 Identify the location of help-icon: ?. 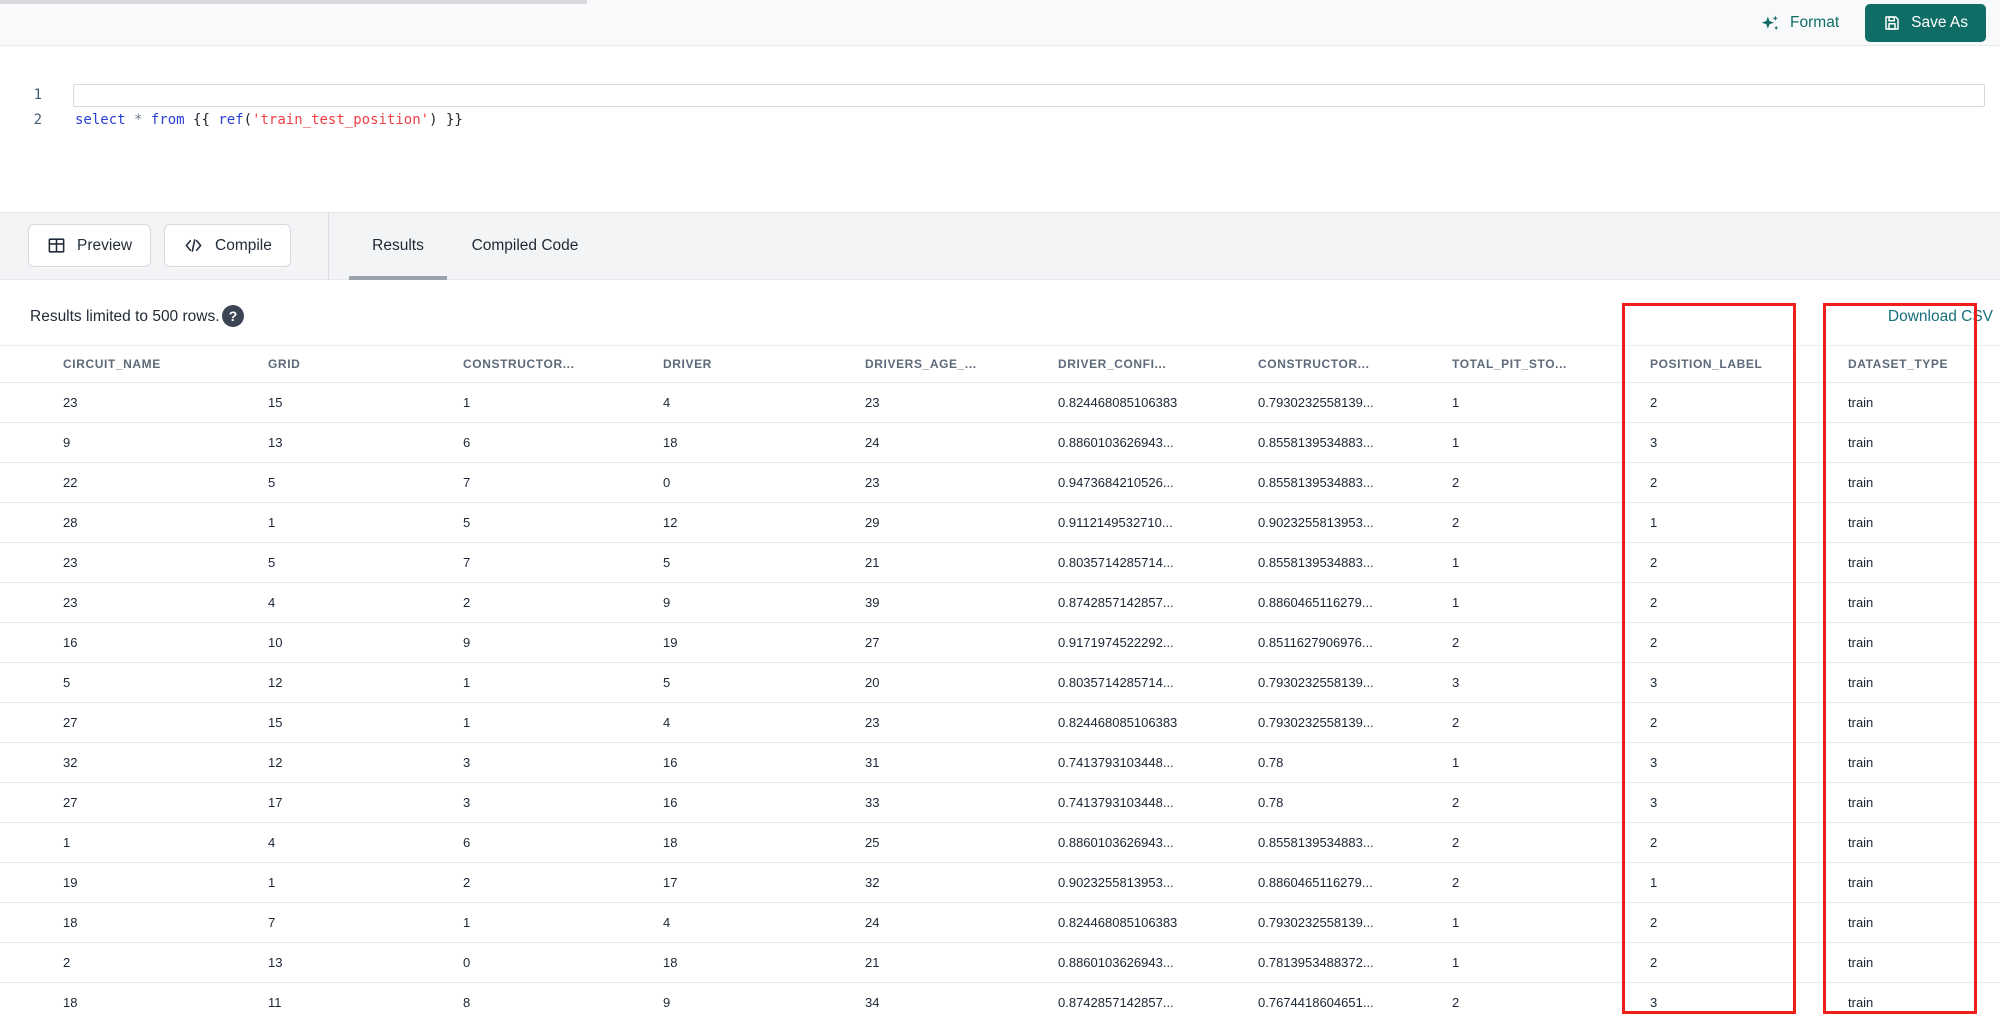
(233, 316).